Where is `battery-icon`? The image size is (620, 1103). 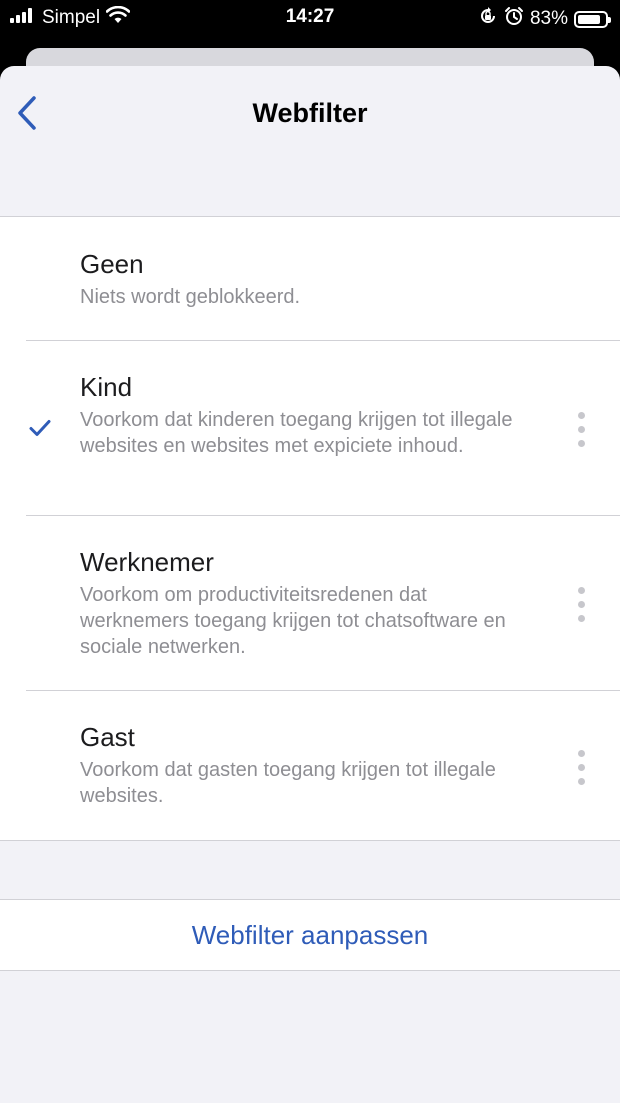
battery-icon is located at coordinates (592, 19).